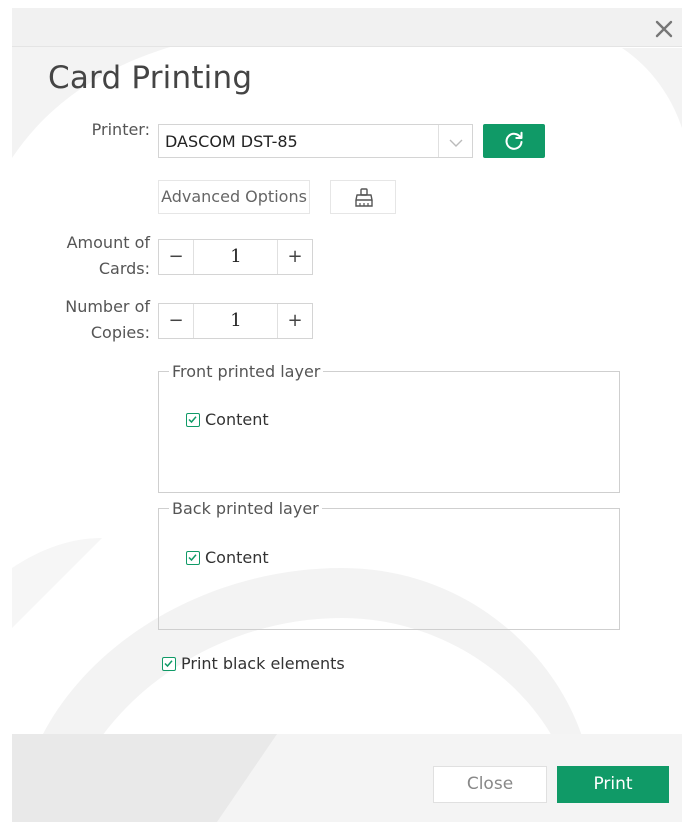 The height and width of the screenshot is (822, 682). Describe the element at coordinates (237, 557) in the screenshot. I see `back-content-label: Content` at that location.